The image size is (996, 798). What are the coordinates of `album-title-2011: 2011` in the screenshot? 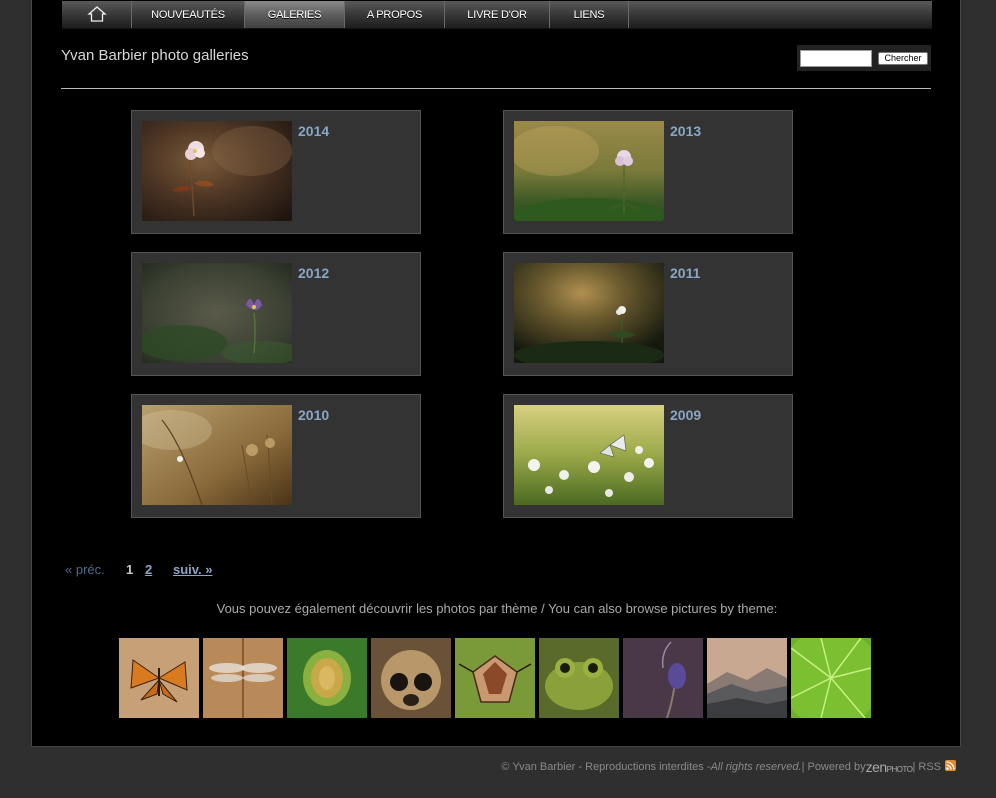 It's located at (685, 273).